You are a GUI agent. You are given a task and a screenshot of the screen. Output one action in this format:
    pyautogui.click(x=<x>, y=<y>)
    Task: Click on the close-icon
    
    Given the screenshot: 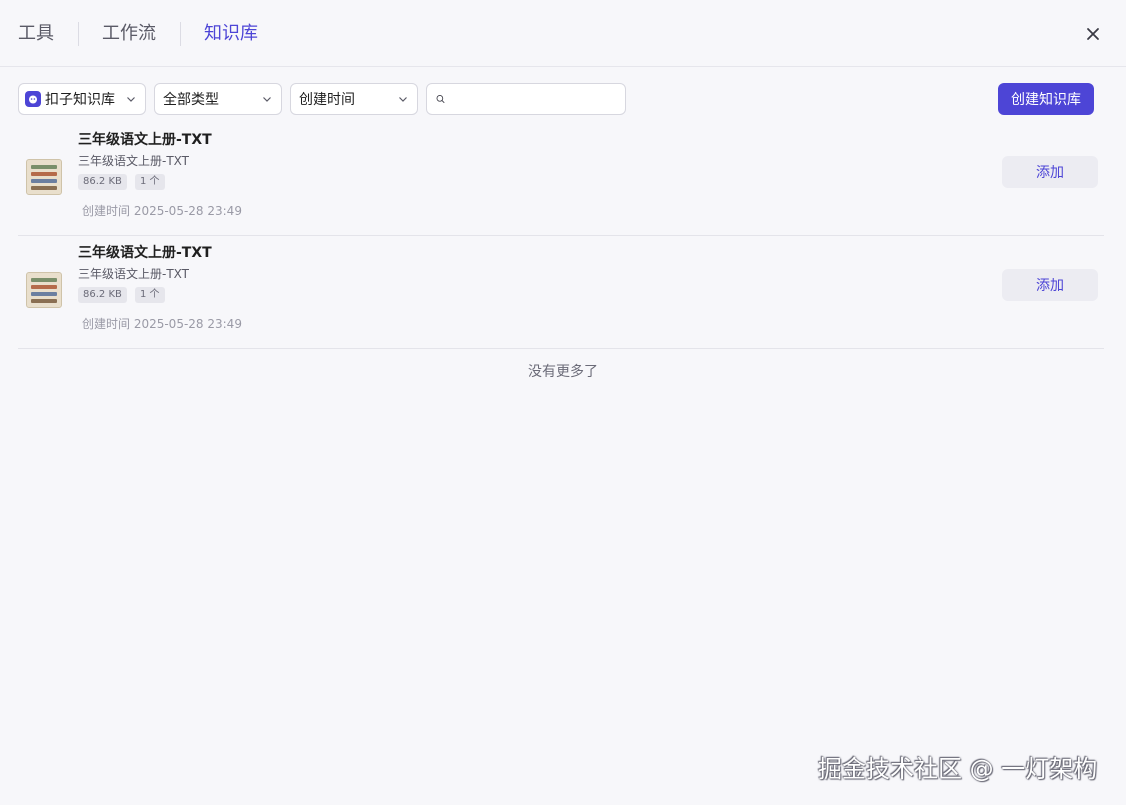 What is the action you would take?
    pyautogui.click(x=1093, y=34)
    